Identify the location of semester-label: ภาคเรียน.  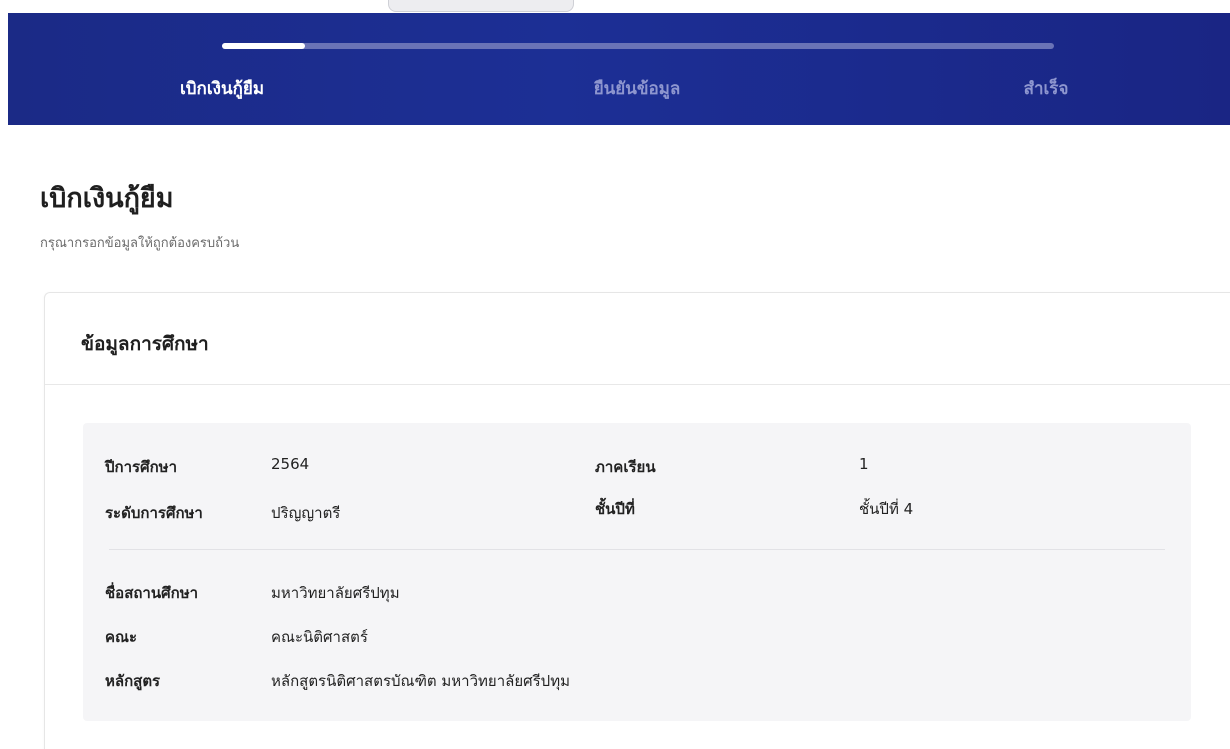
(625, 467).